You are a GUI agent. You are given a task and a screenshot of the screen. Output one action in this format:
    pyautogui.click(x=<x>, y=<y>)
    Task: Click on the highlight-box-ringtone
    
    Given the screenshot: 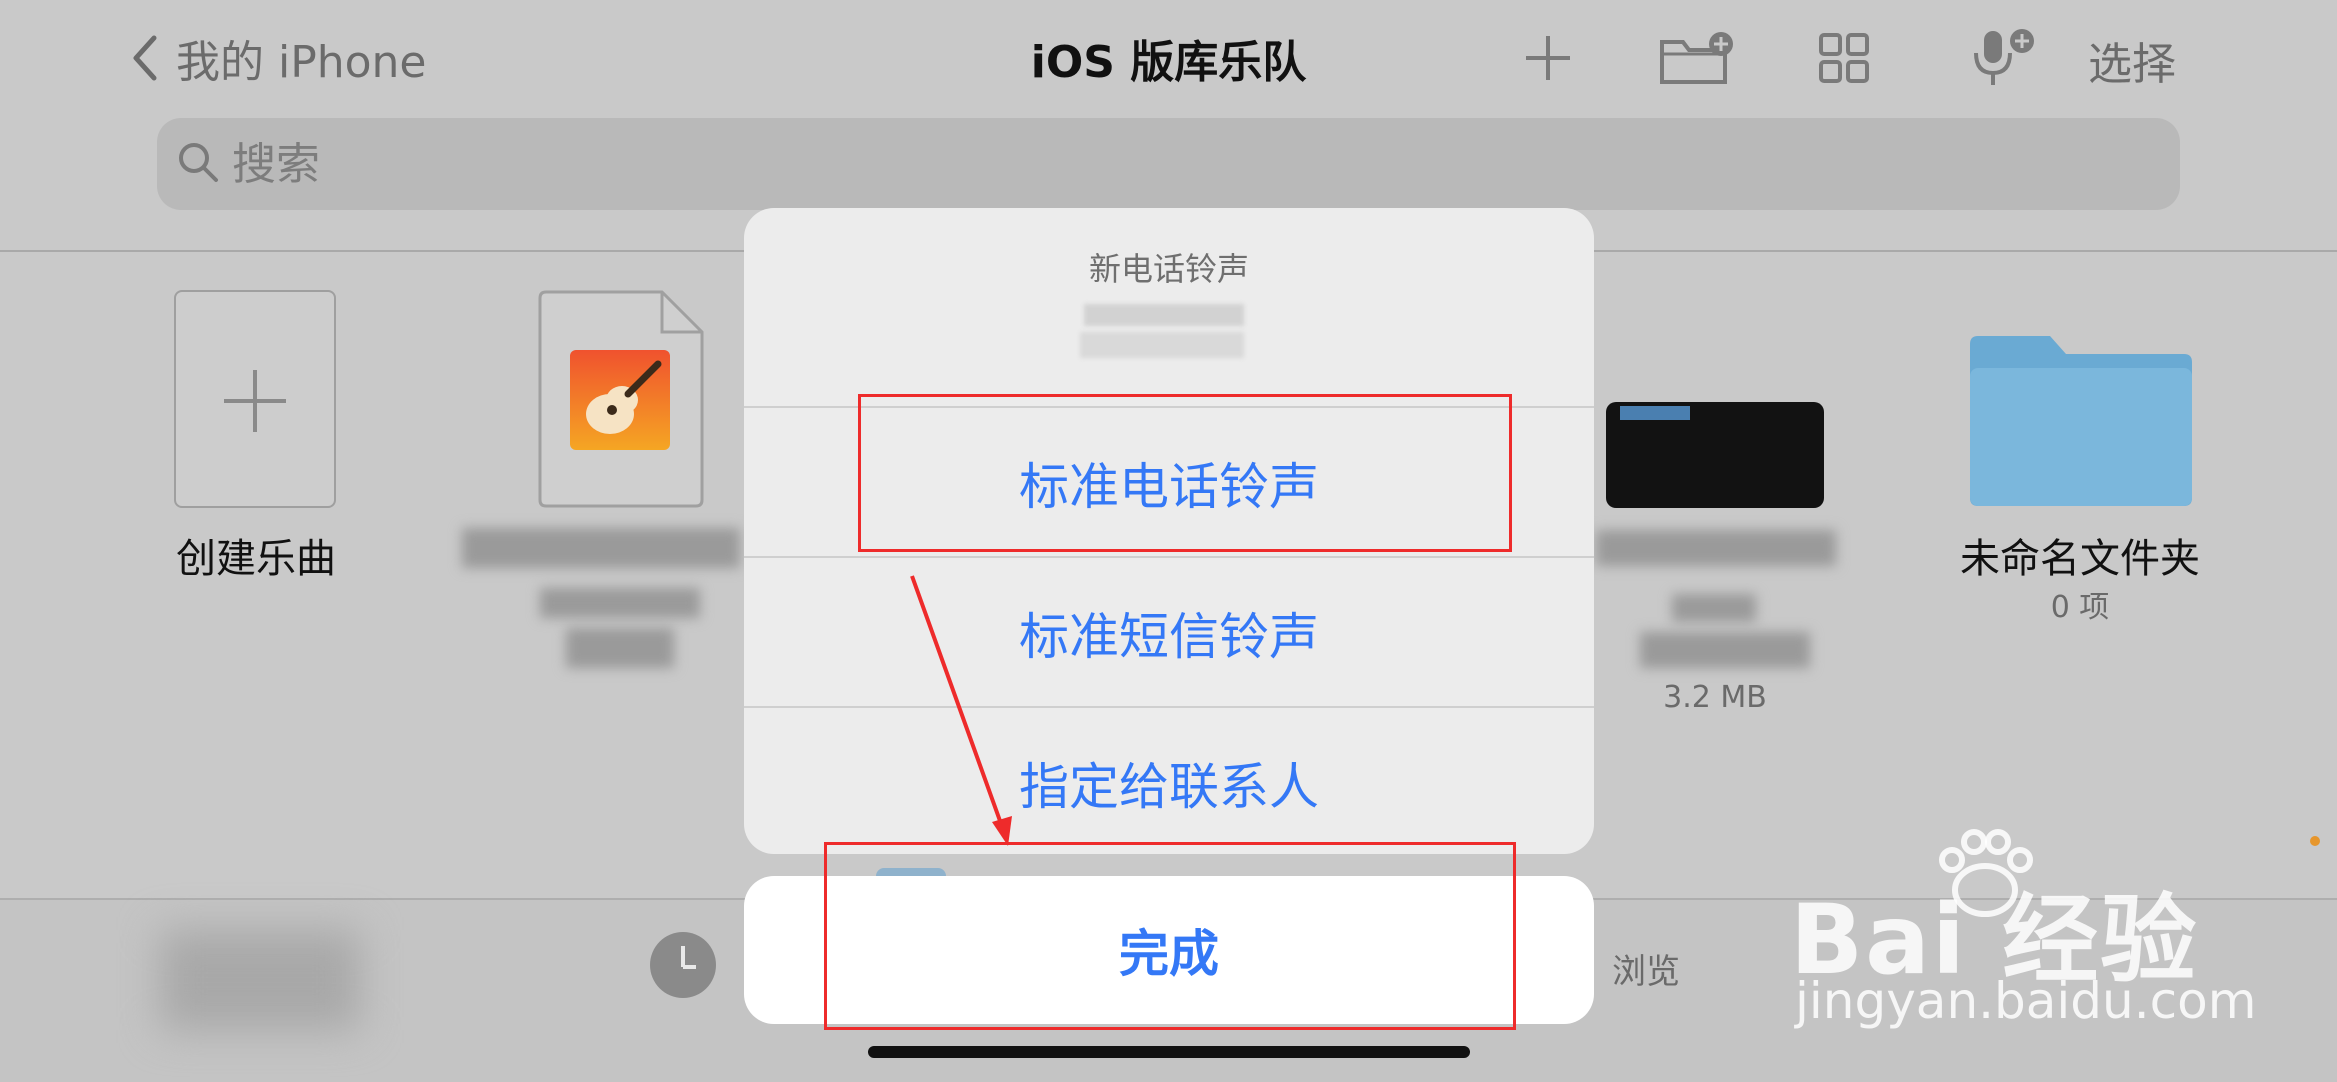 What is the action you would take?
    pyautogui.click(x=1185, y=473)
    